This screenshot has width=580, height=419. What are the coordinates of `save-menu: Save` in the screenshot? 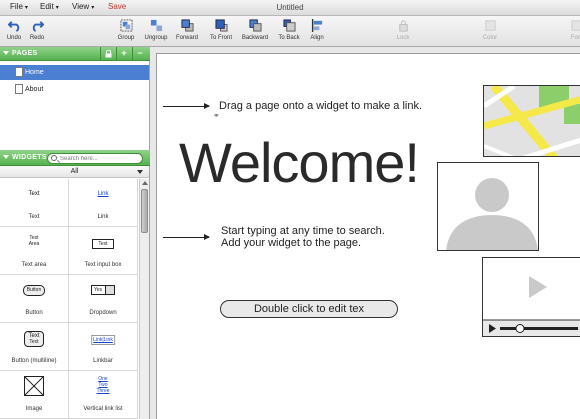 It's located at (117, 6).